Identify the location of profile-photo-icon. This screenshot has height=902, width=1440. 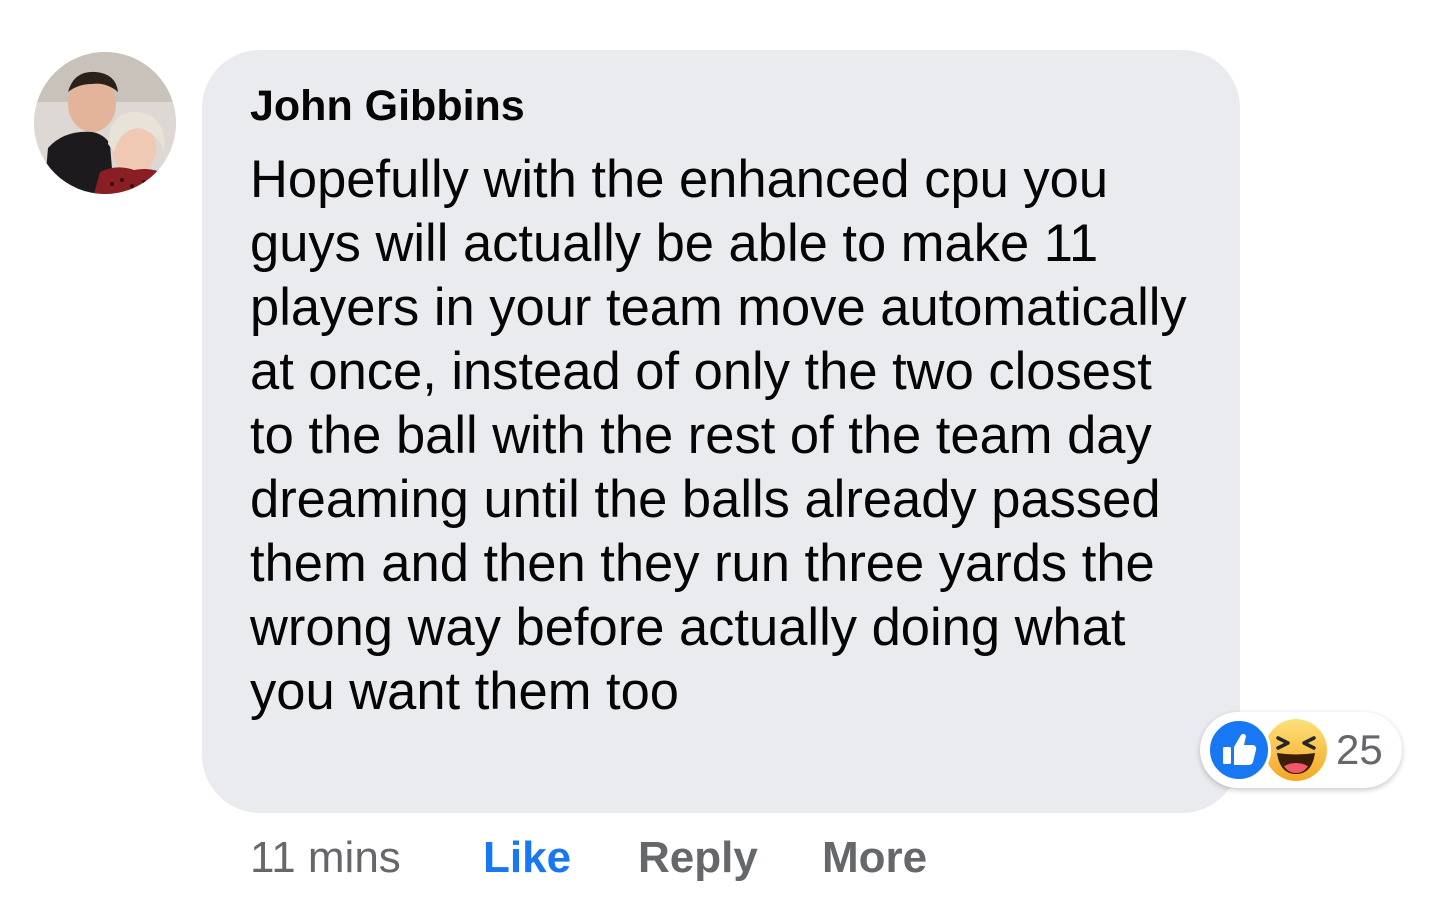
(105, 123).